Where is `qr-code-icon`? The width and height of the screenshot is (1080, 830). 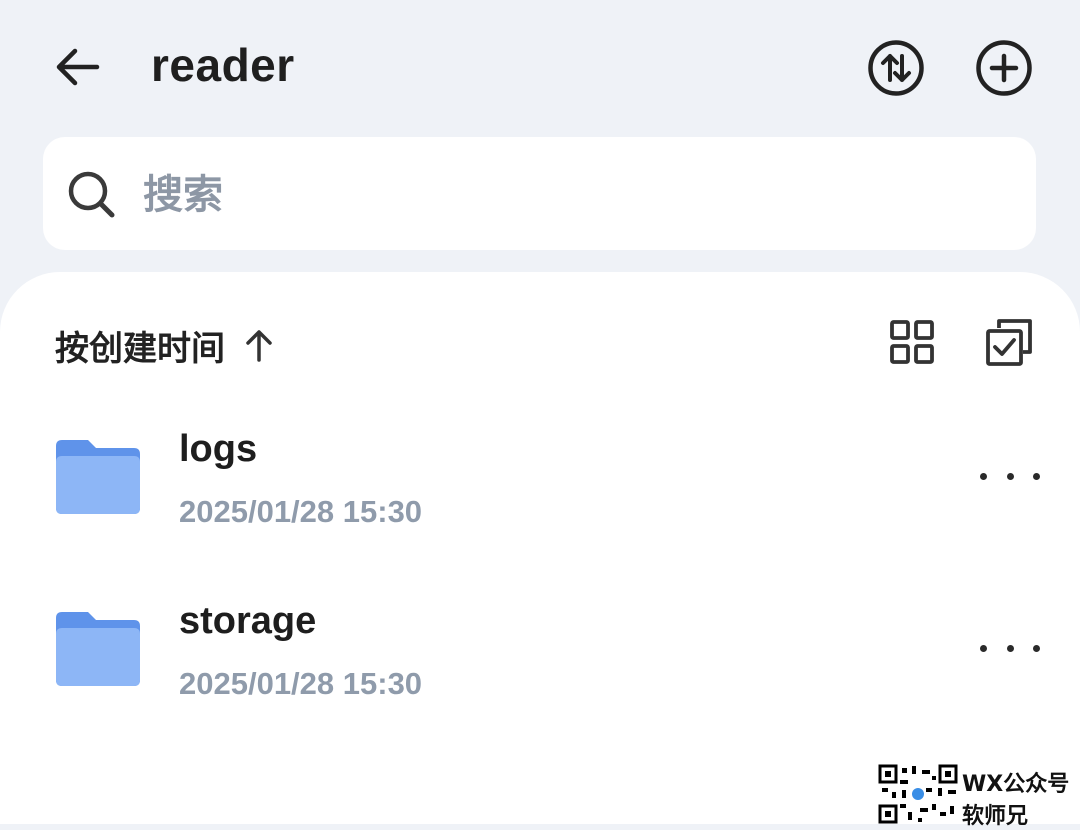 qr-code-icon is located at coordinates (918, 794).